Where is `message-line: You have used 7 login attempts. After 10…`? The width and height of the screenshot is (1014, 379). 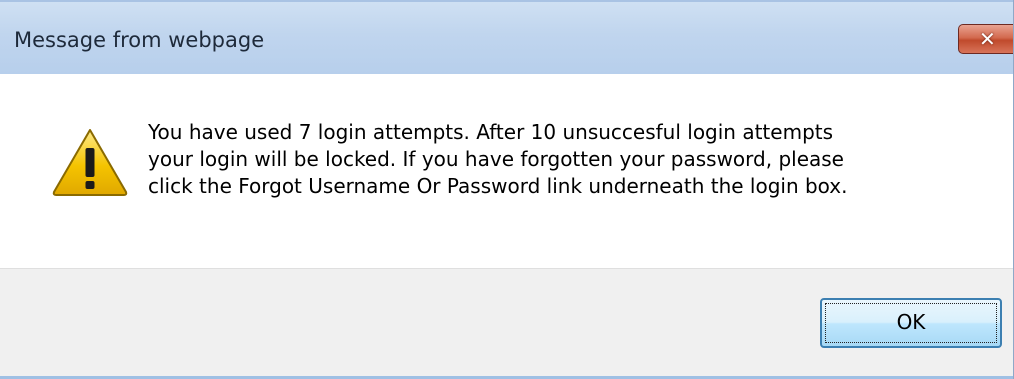
message-line: You have used 7 login attempts. After 10… is located at coordinates (491, 132).